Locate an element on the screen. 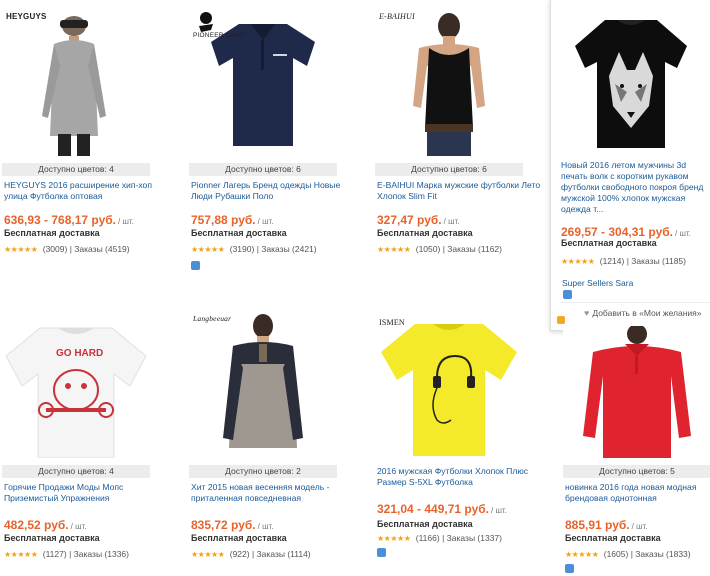 The width and height of the screenshot is (710, 576). review-count: (1166) is located at coordinates (428, 538).